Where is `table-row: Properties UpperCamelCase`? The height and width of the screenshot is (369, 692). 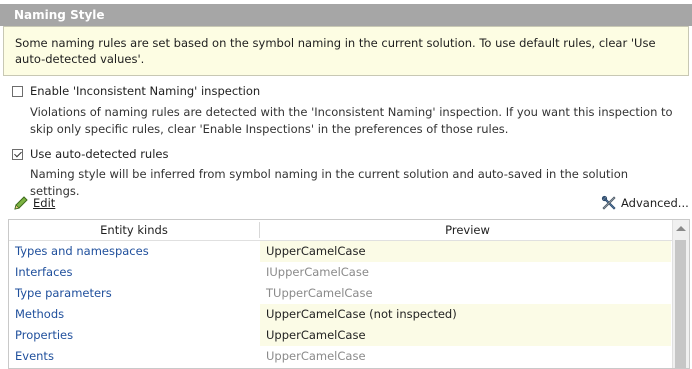
table-row: Properties UpperCamelCase is located at coordinates (342, 335).